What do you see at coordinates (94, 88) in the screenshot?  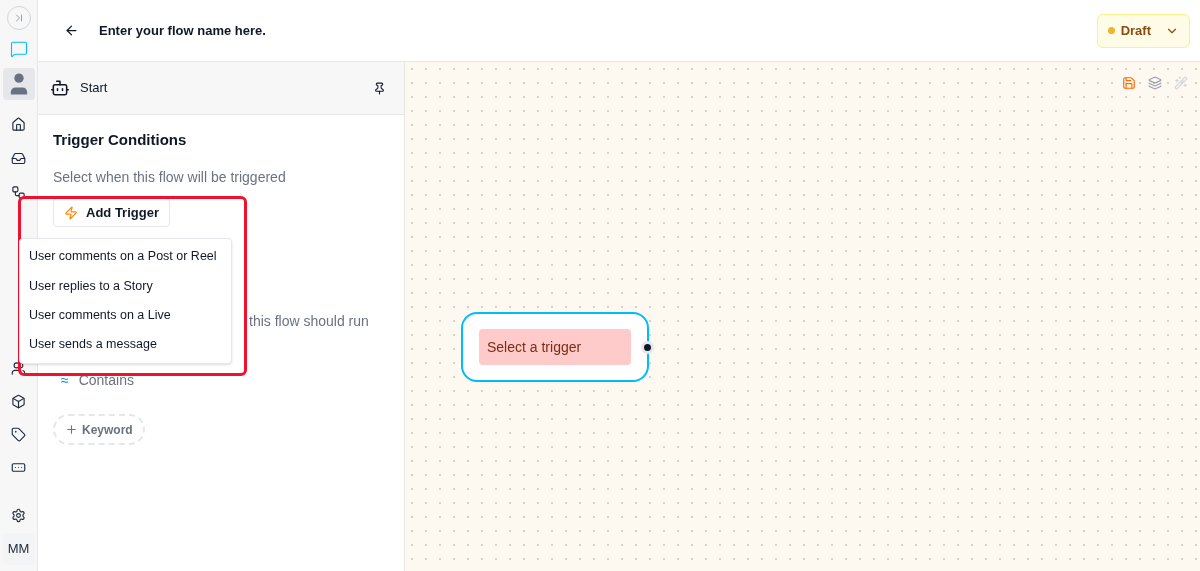 I see `node-title: Start` at bounding box center [94, 88].